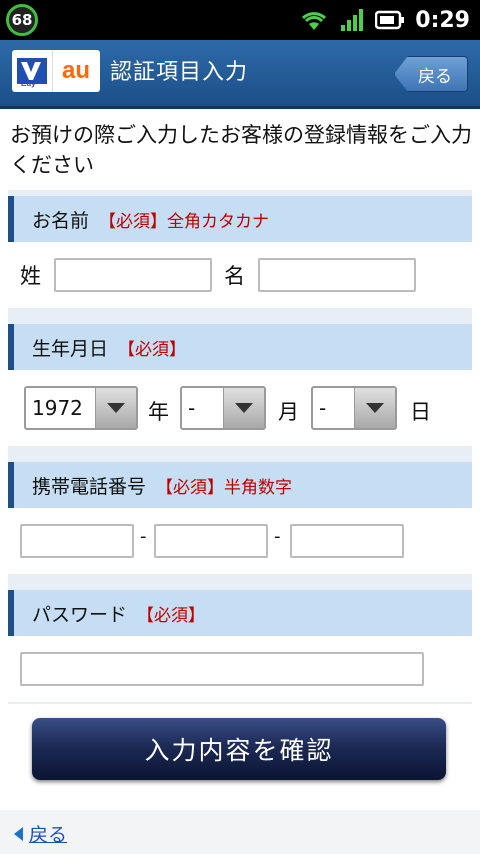 The image size is (480, 854). I want to click on day-select: -, so click(354, 408).